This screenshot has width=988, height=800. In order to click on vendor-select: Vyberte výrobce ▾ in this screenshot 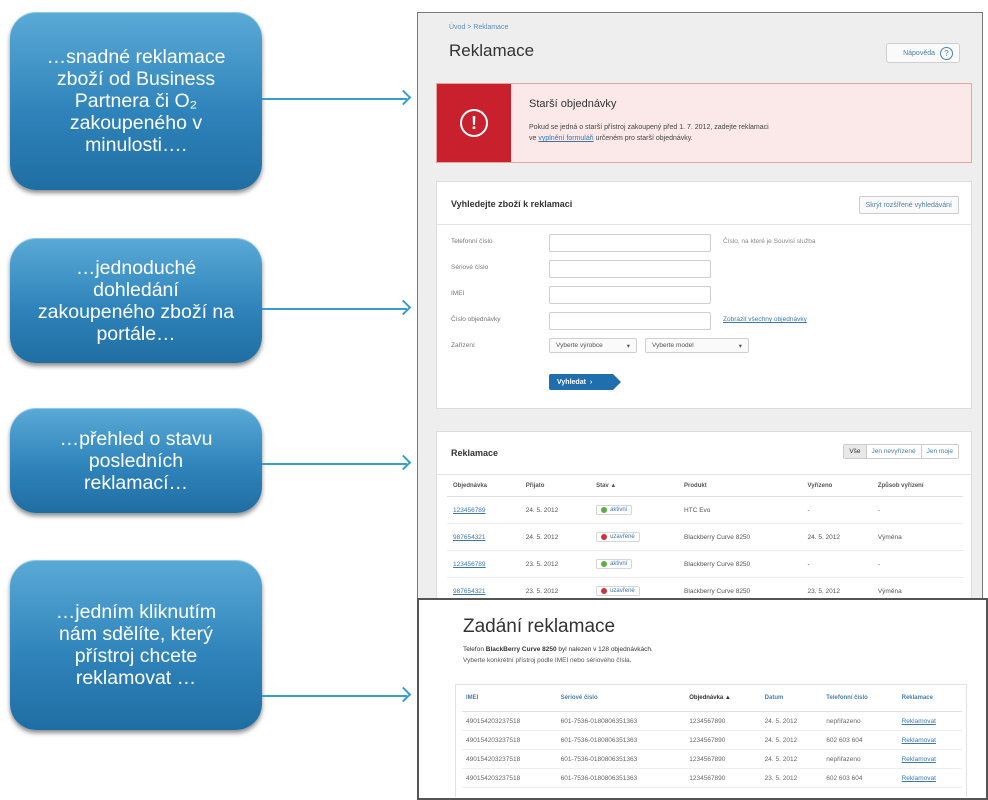, I will do `click(593, 345)`.